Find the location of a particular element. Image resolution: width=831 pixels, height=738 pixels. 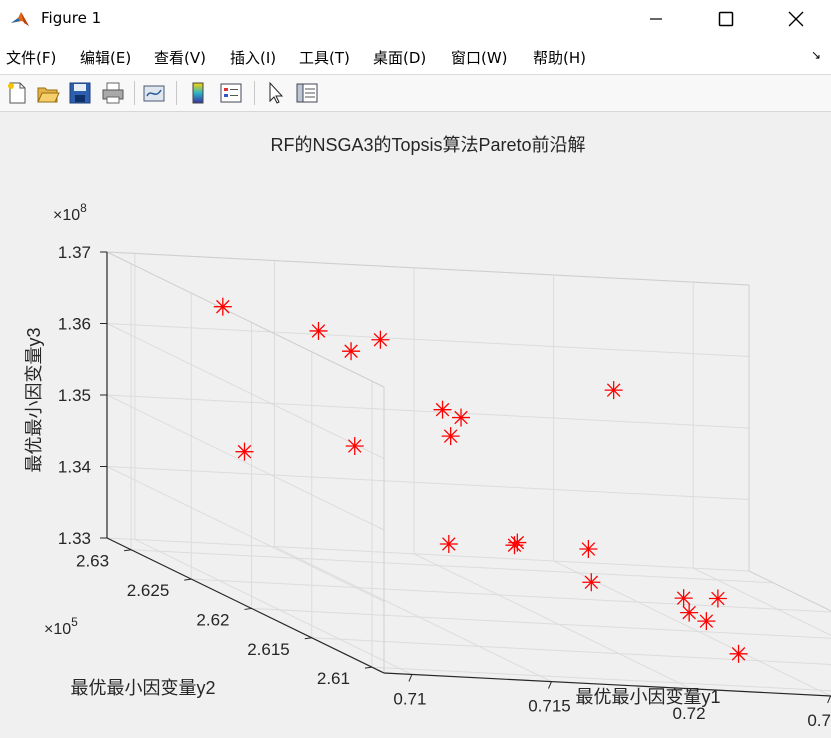

close-icon is located at coordinates (796, 19).